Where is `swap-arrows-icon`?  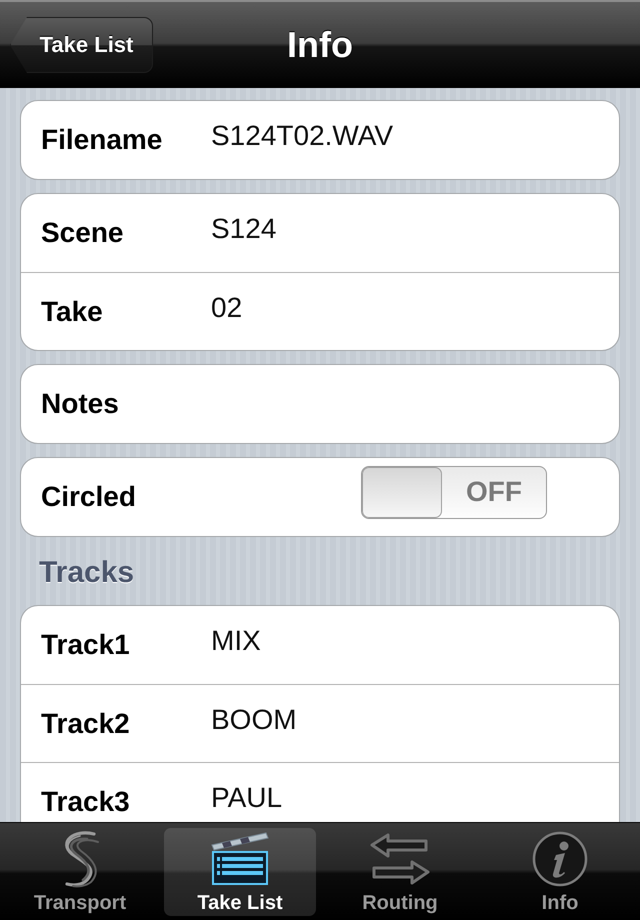 swap-arrows-icon is located at coordinates (400, 859).